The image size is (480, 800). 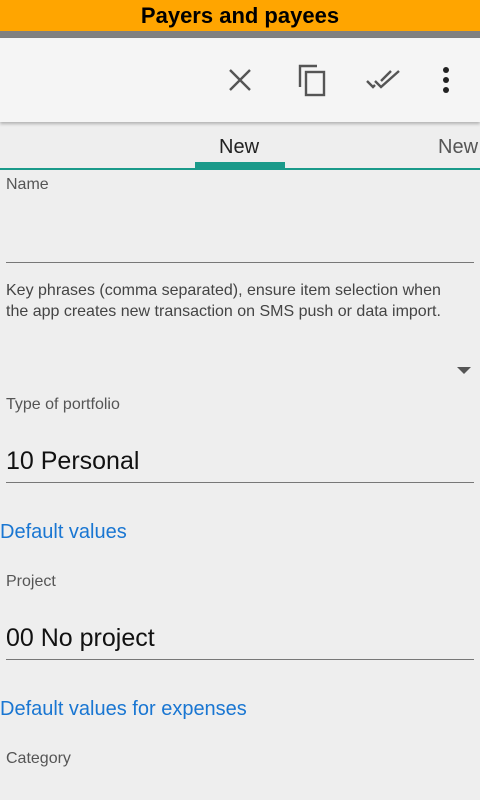 What do you see at coordinates (240, 262) in the screenshot?
I see `name-field-underline` at bounding box center [240, 262].